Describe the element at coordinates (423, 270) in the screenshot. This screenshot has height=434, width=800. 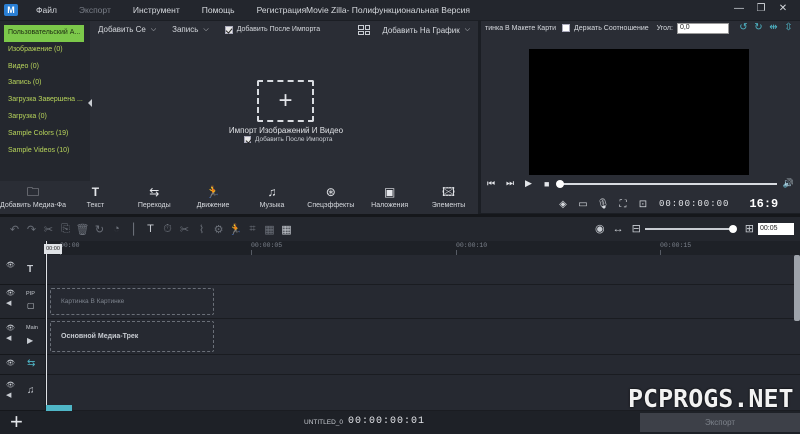
I see `track-text` at that location.